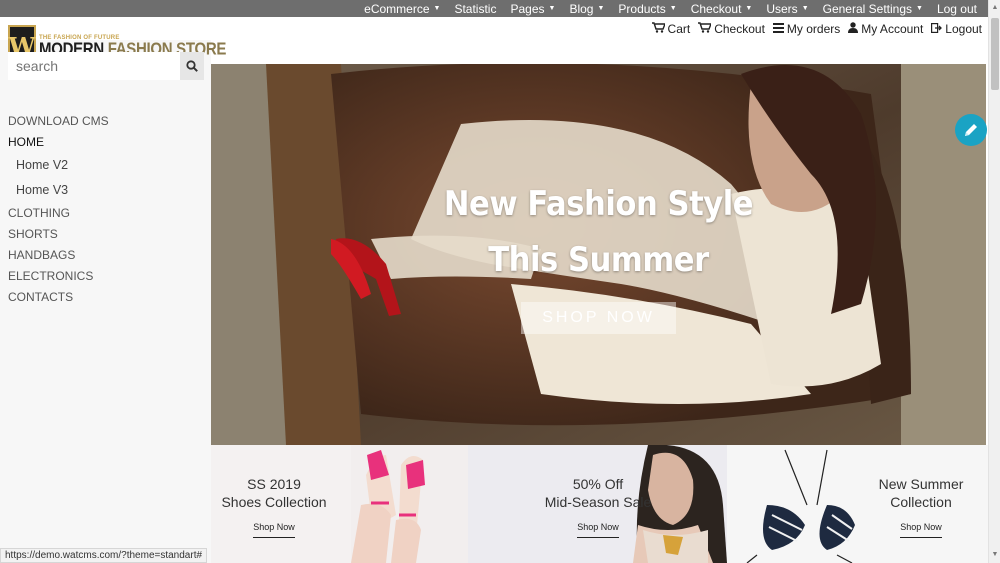 This screenshot has height=563, width=1000. What do you see at coordinates (598, 260) in the screenshot?
I see `hero-title-line2: This Summer` at bounding box center [598, 260].